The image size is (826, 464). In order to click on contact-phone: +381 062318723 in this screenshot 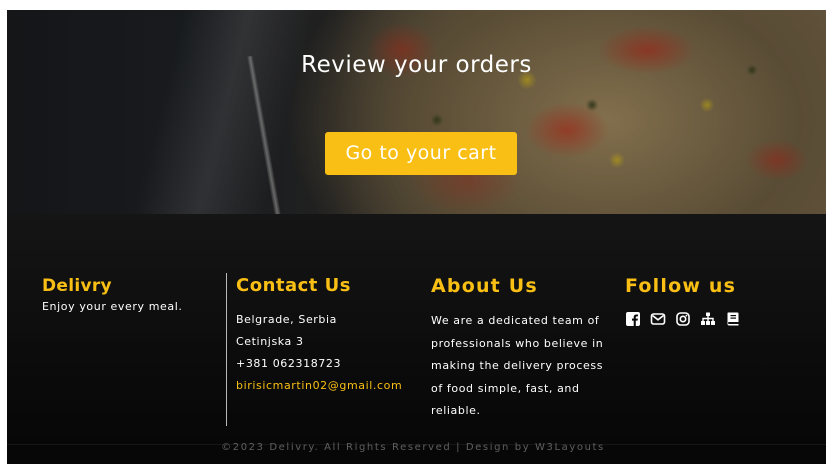, I will do `click(289, 363)`.